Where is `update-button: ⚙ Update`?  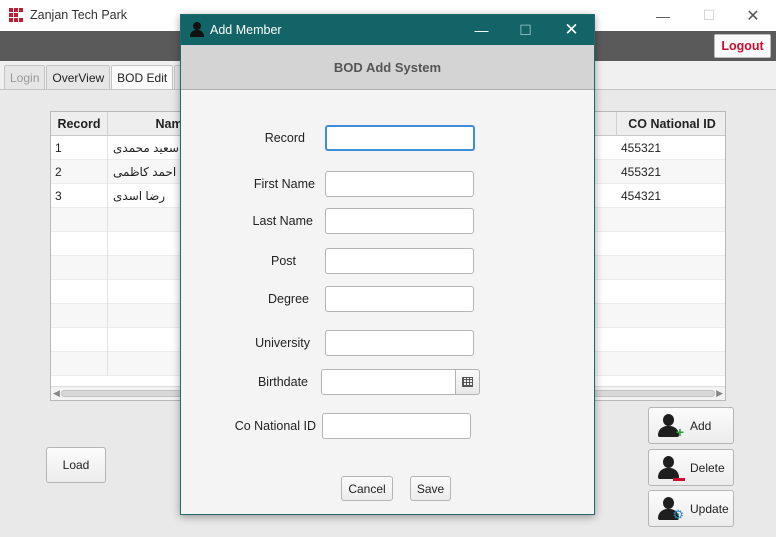 update-button: ⚙ Update is located at coordinates (691, 508).